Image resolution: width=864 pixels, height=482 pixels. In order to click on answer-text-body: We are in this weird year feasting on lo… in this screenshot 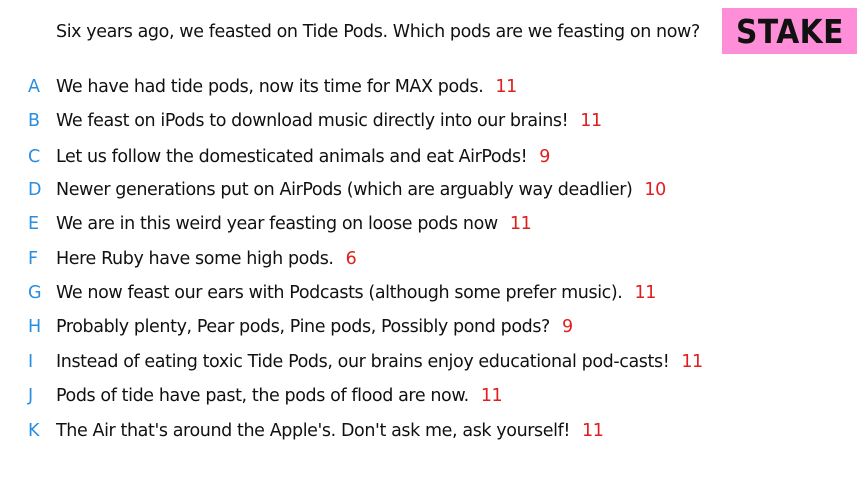, I will do `click(277, 224)`.